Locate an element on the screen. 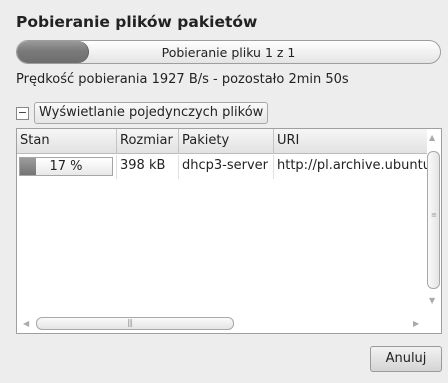  column-header-size: Rozmiar is located at coordinates (148, 141).